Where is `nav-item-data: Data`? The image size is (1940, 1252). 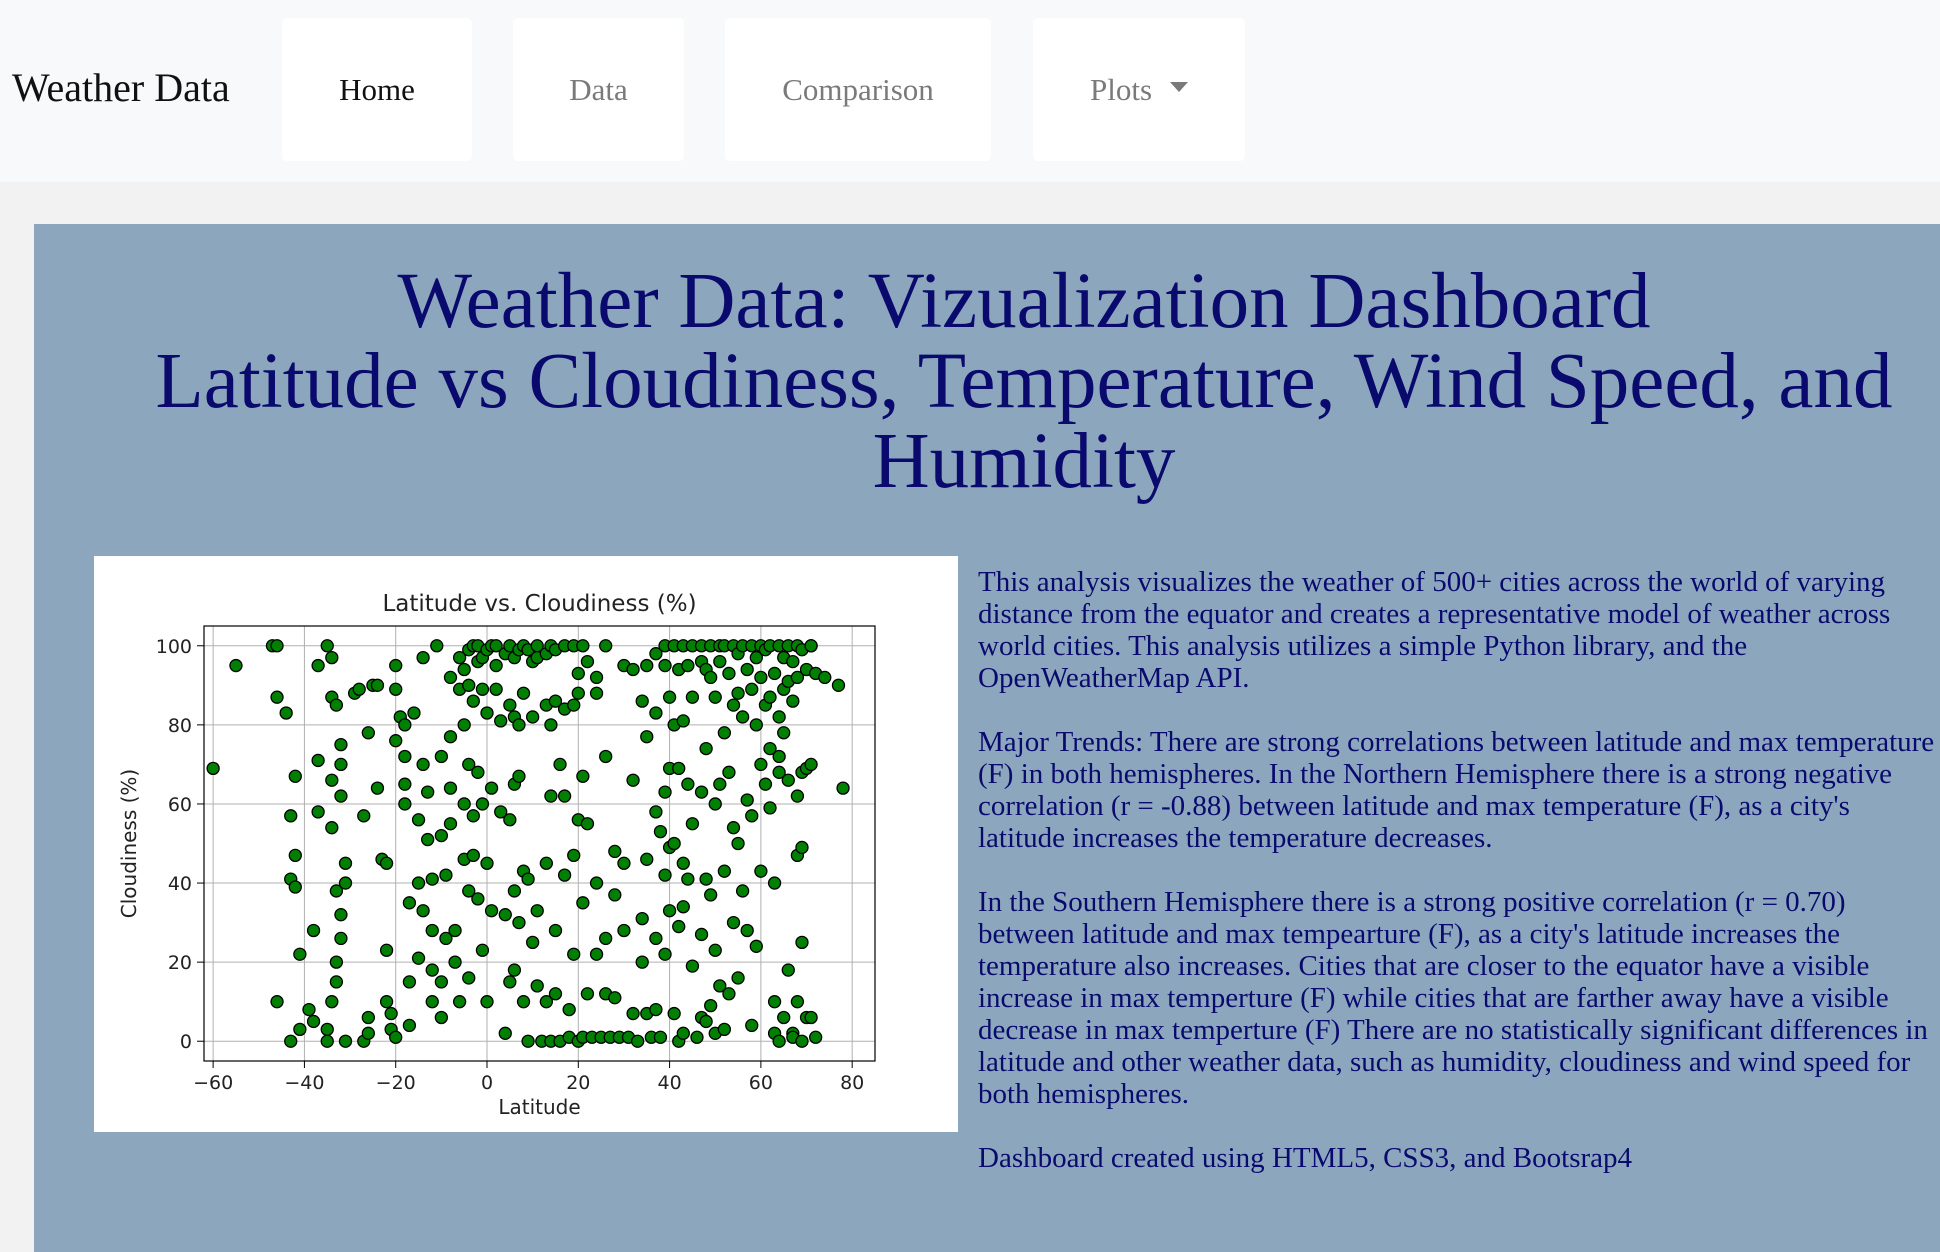
nav-item-data: Data is located at coordinates (598, 89).